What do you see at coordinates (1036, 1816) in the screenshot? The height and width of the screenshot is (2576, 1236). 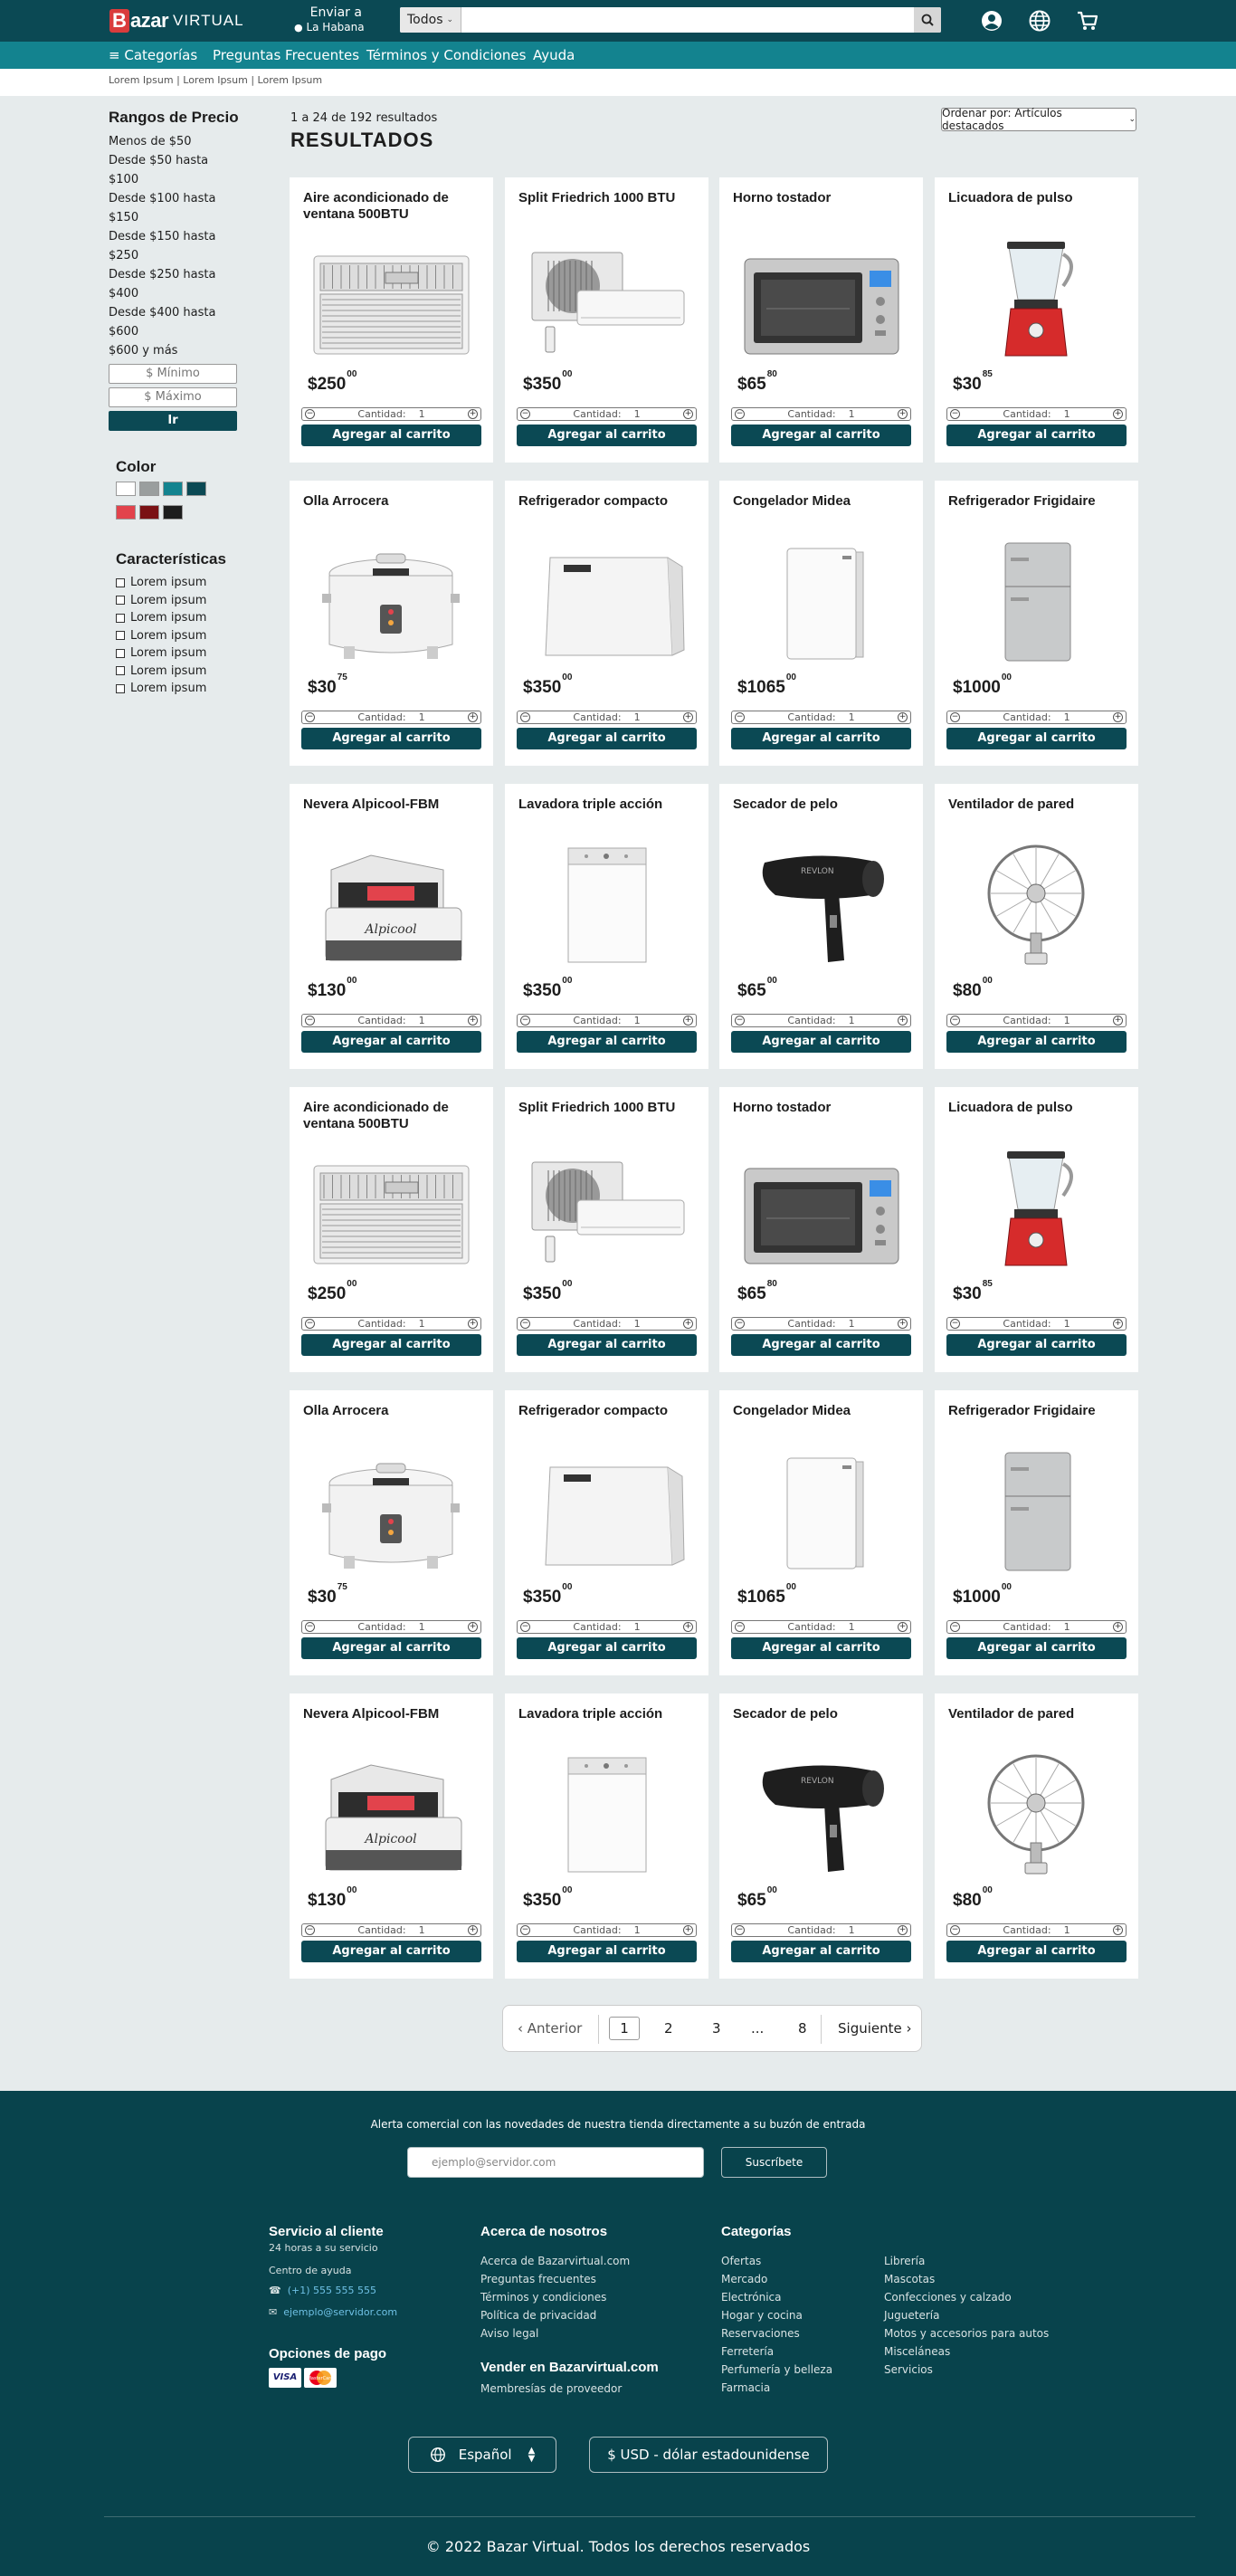 I see `wall-fan-image` at bounding box center [1036, 1816].